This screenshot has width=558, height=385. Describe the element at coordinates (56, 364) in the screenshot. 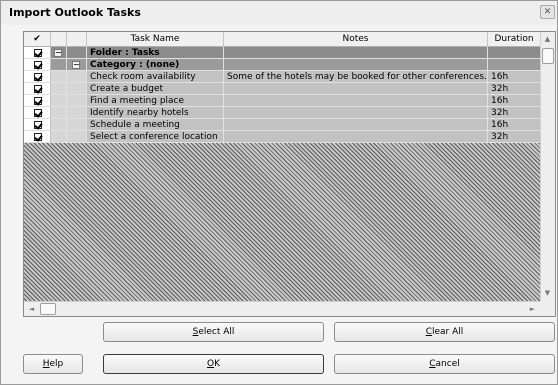

I see `help-label: elp` at that location.